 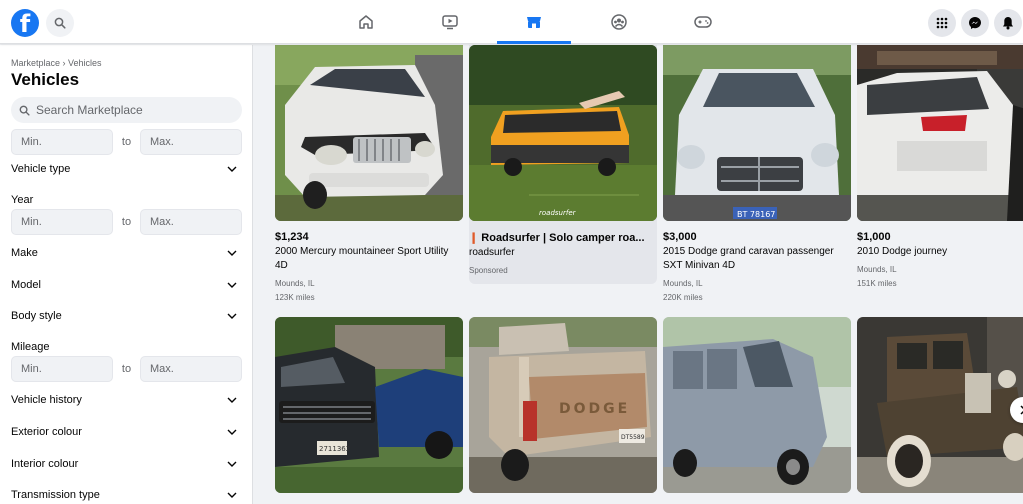 I want to click on notifications-button, so click(x=1008, y=23).